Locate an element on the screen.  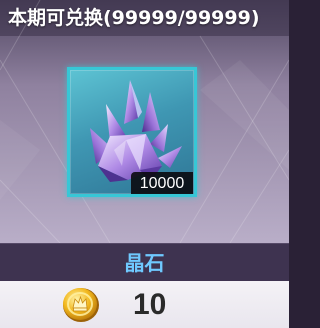
exchange-limit-title: 本期可兑换(99999/99999) is located at coordinates (134, 18).